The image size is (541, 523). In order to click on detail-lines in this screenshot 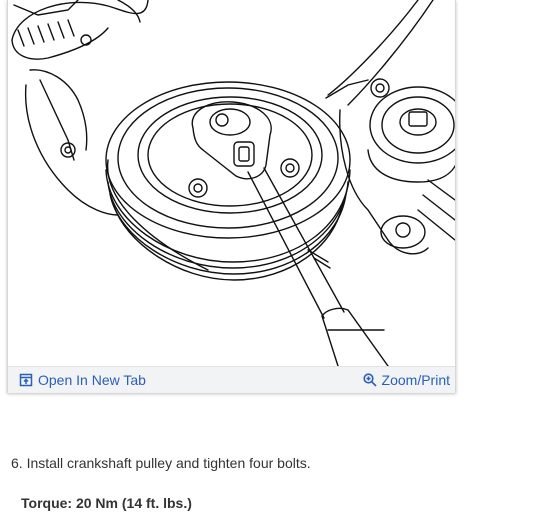, I will do `click(319, 259)`.